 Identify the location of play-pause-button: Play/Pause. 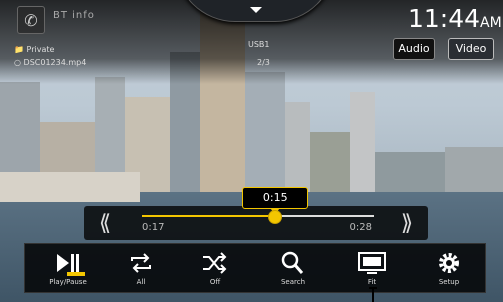
(68, 268).